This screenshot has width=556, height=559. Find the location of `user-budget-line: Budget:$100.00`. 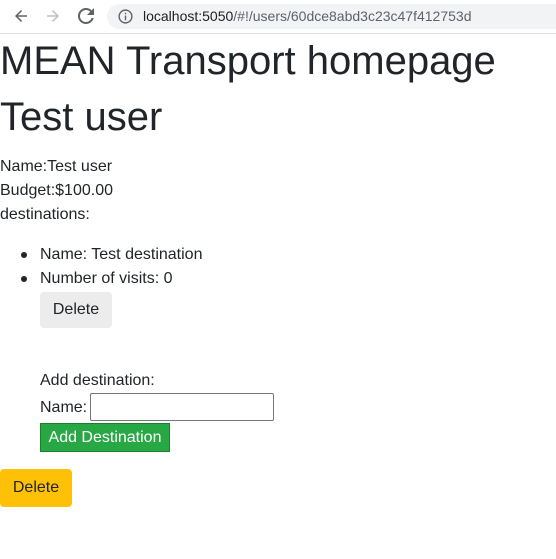

user-budget-line: Budget:$100.00 is located at coordinates (56, 190).